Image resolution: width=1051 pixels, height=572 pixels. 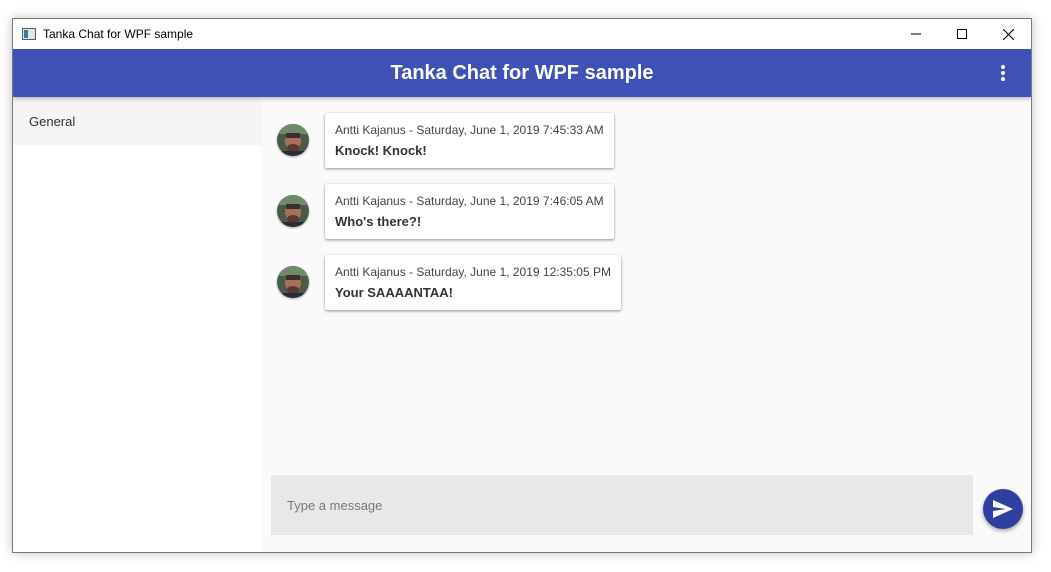 I want to click on send-icon, so click(x=1003, y=509).